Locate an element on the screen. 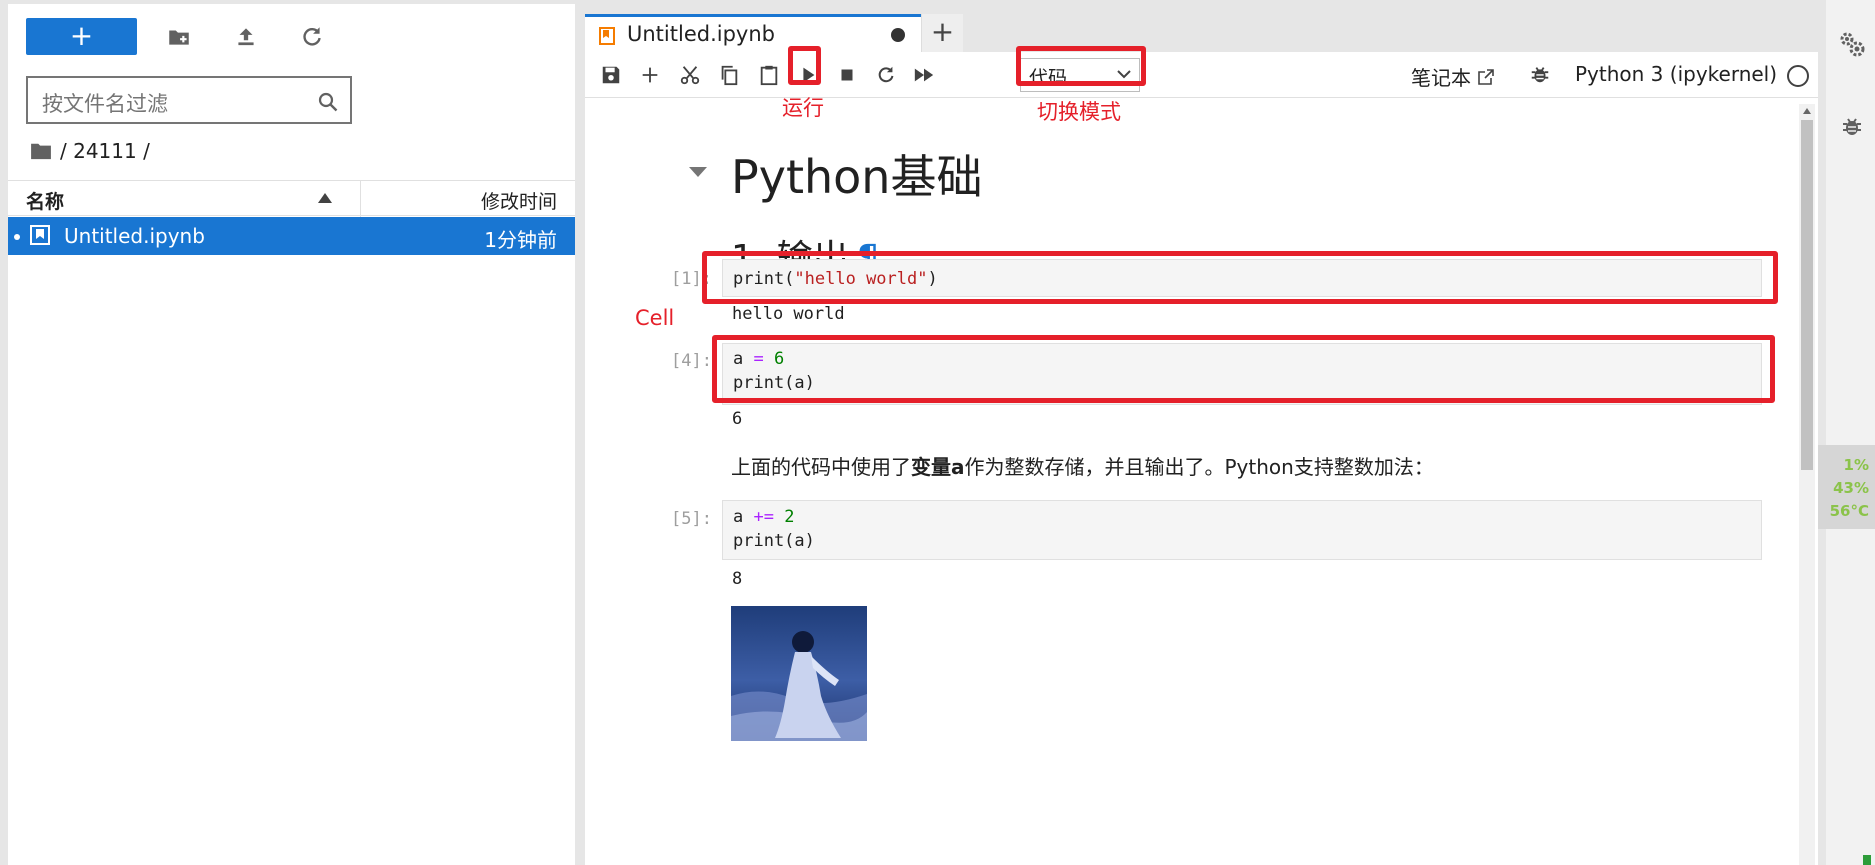  run-button-highlight is located at coordinates (804, 65).